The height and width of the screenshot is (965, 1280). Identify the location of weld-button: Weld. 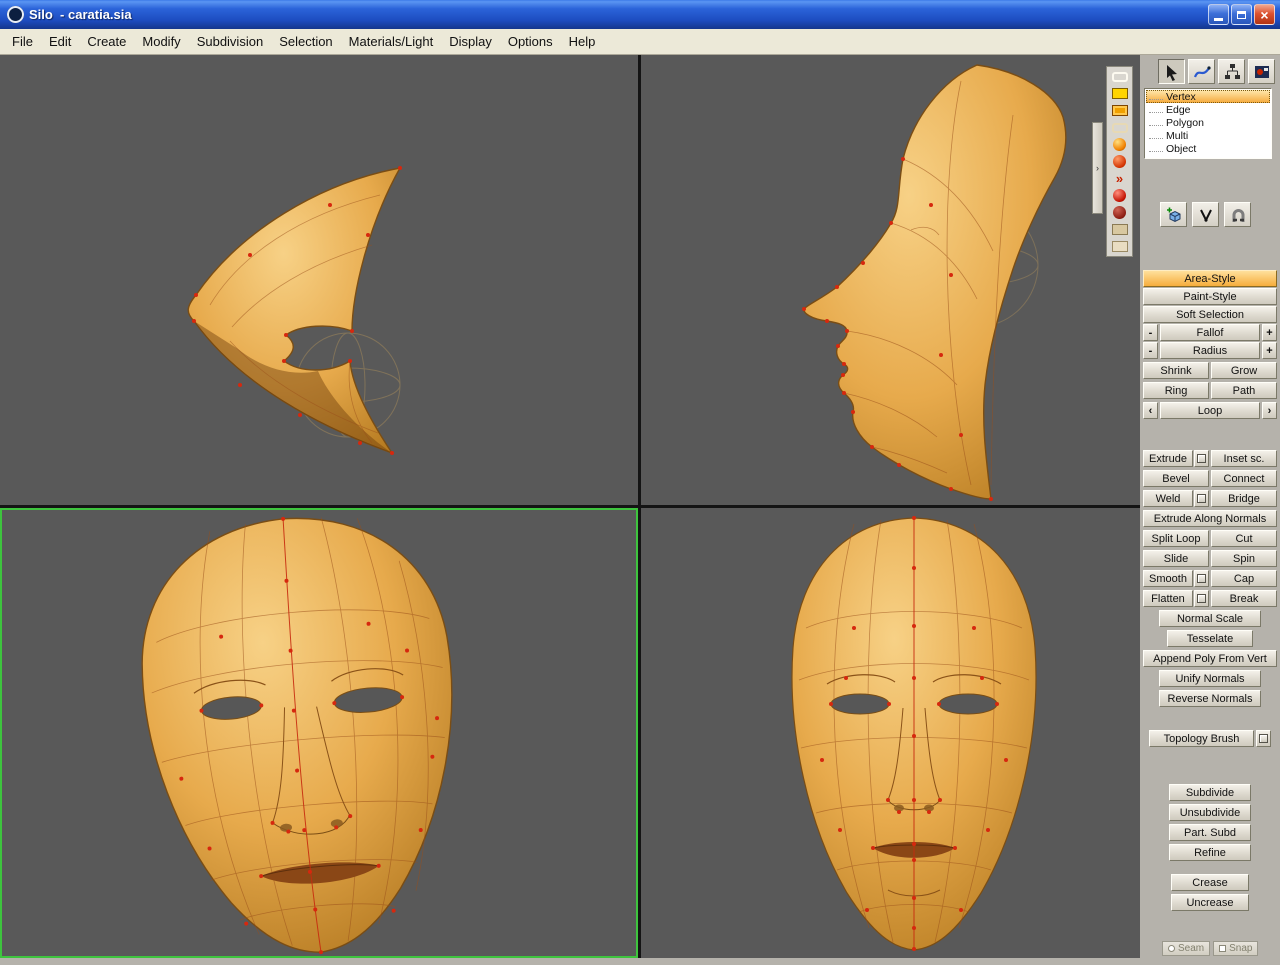
(1168, 498).